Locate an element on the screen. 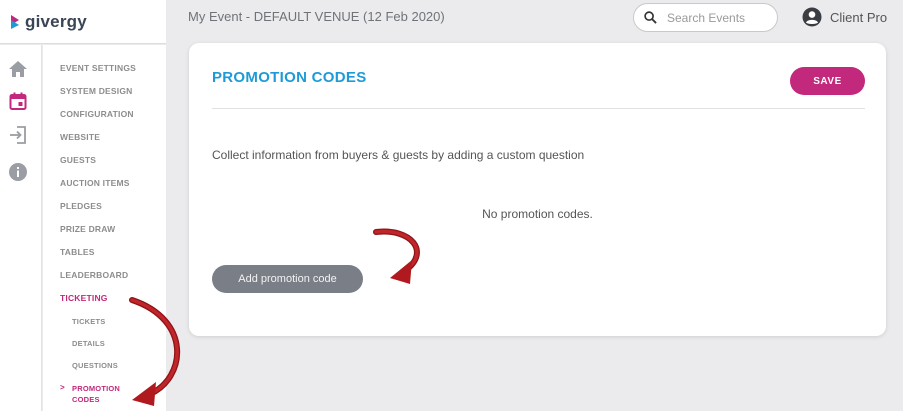 This screenshot has width=903, height=411. logo: givergy is located at coordinates (83, 22).